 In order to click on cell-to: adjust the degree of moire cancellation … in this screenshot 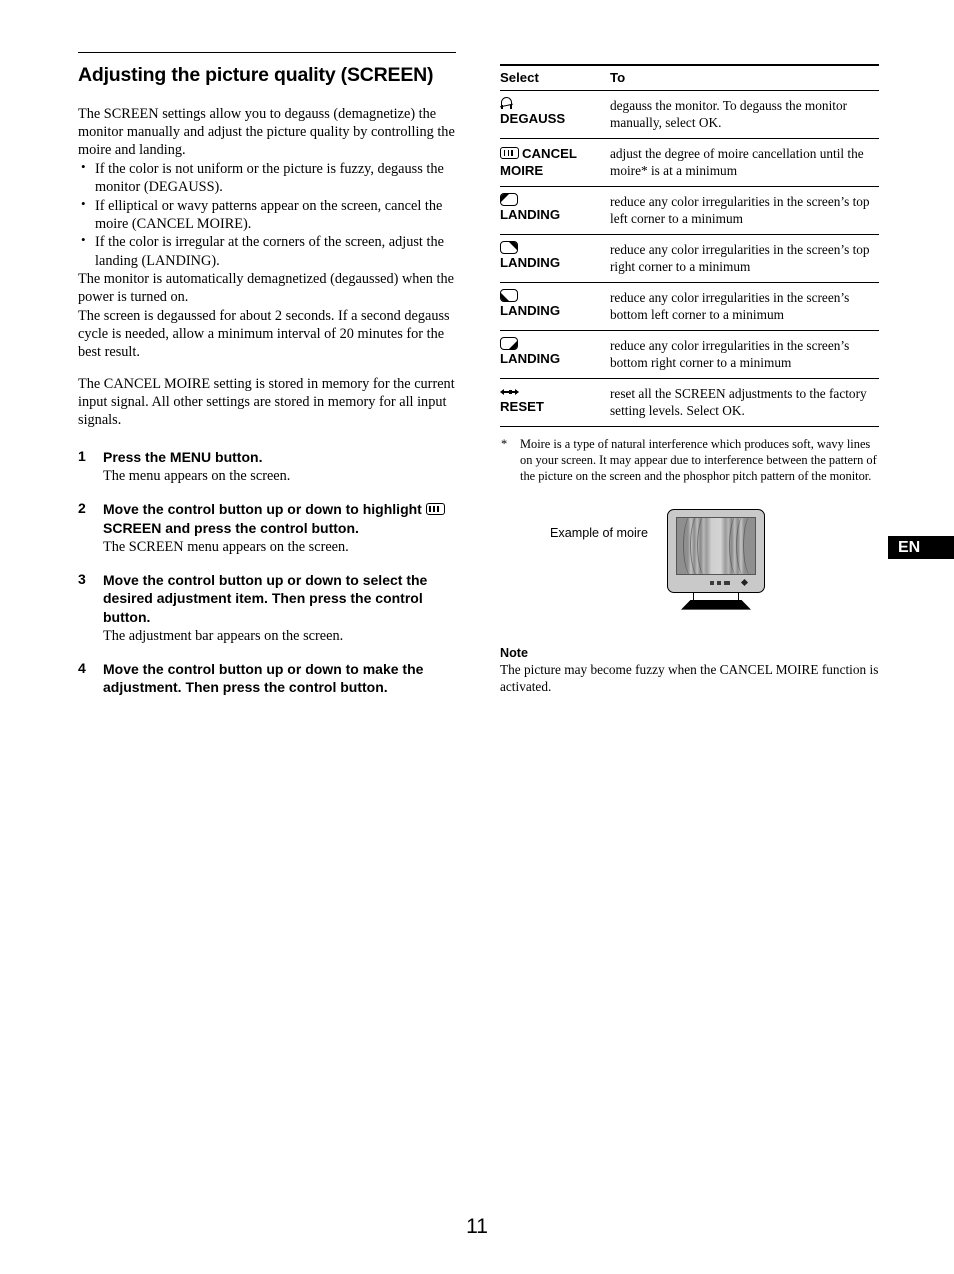, I will do `click(742, 163)`.